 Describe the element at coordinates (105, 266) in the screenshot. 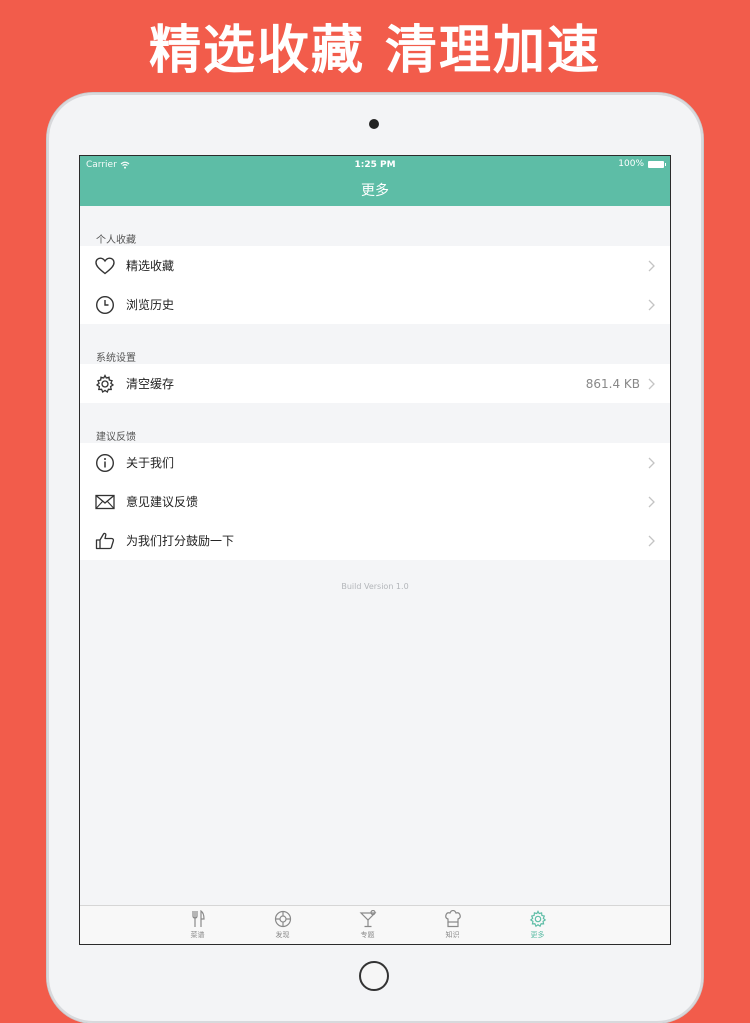

I see `heart-icon` at that location.